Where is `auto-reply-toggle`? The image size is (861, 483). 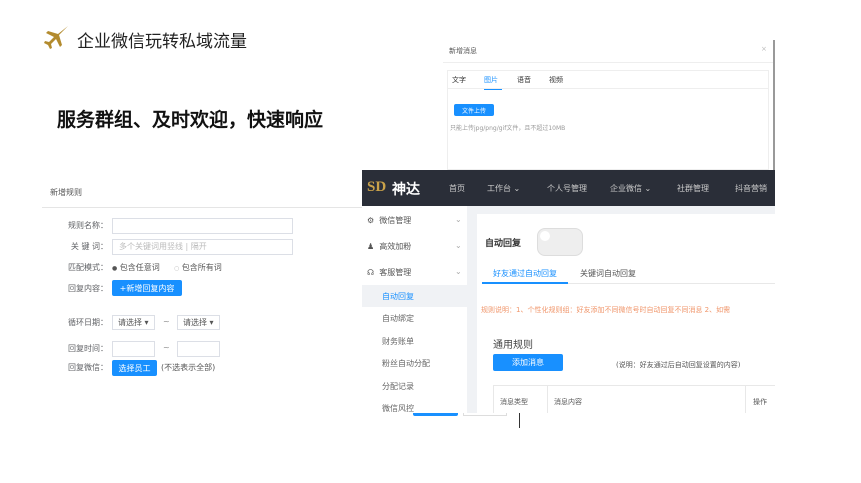 auto-reply-toggle is located at coordinates (560, 242).